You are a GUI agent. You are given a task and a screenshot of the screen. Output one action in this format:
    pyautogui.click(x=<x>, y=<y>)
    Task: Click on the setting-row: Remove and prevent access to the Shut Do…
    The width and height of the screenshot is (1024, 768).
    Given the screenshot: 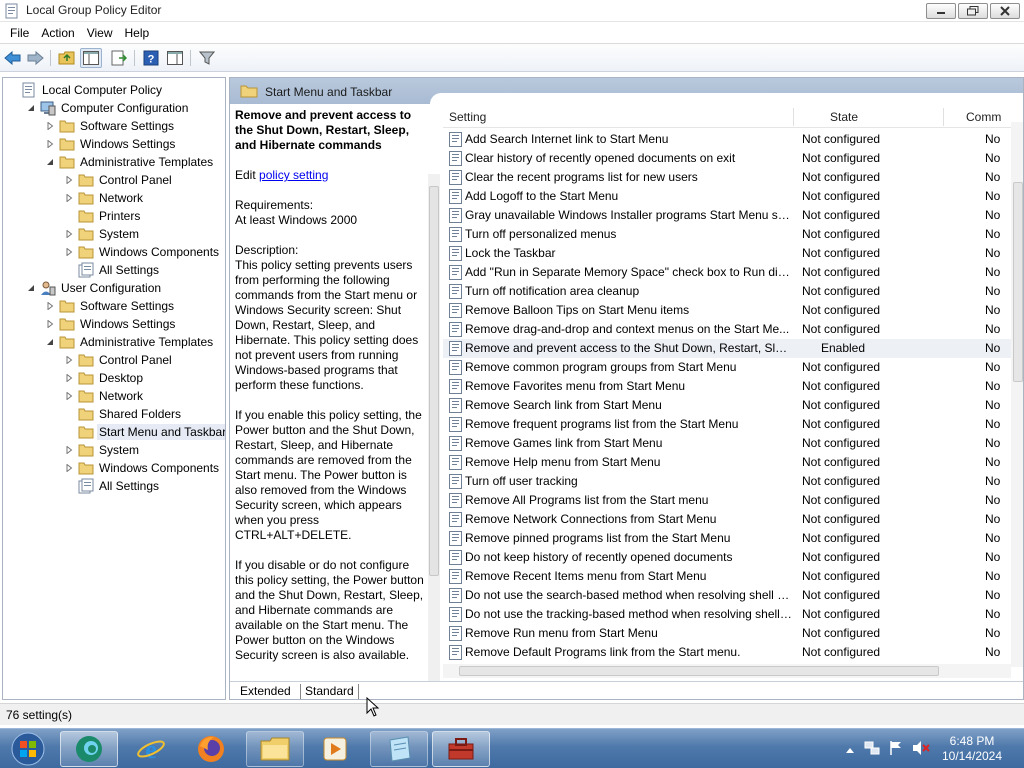 What is the action you would take?
    pyautogui.click(x=727, y=348)
    